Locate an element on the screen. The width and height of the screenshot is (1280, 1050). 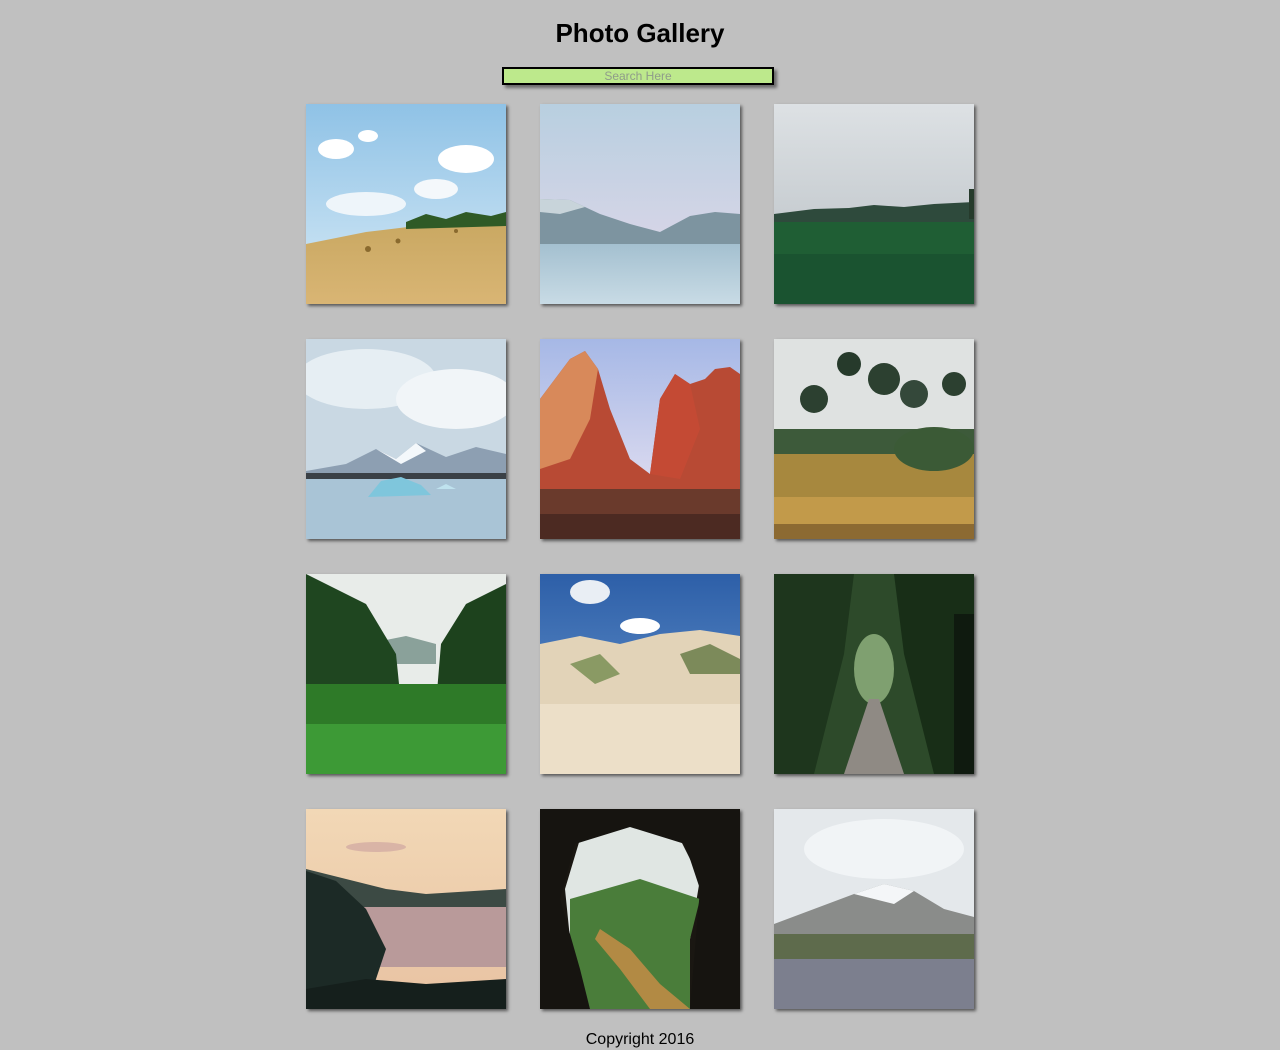
sand-dunes-photo is located at coordinates (640, 674).